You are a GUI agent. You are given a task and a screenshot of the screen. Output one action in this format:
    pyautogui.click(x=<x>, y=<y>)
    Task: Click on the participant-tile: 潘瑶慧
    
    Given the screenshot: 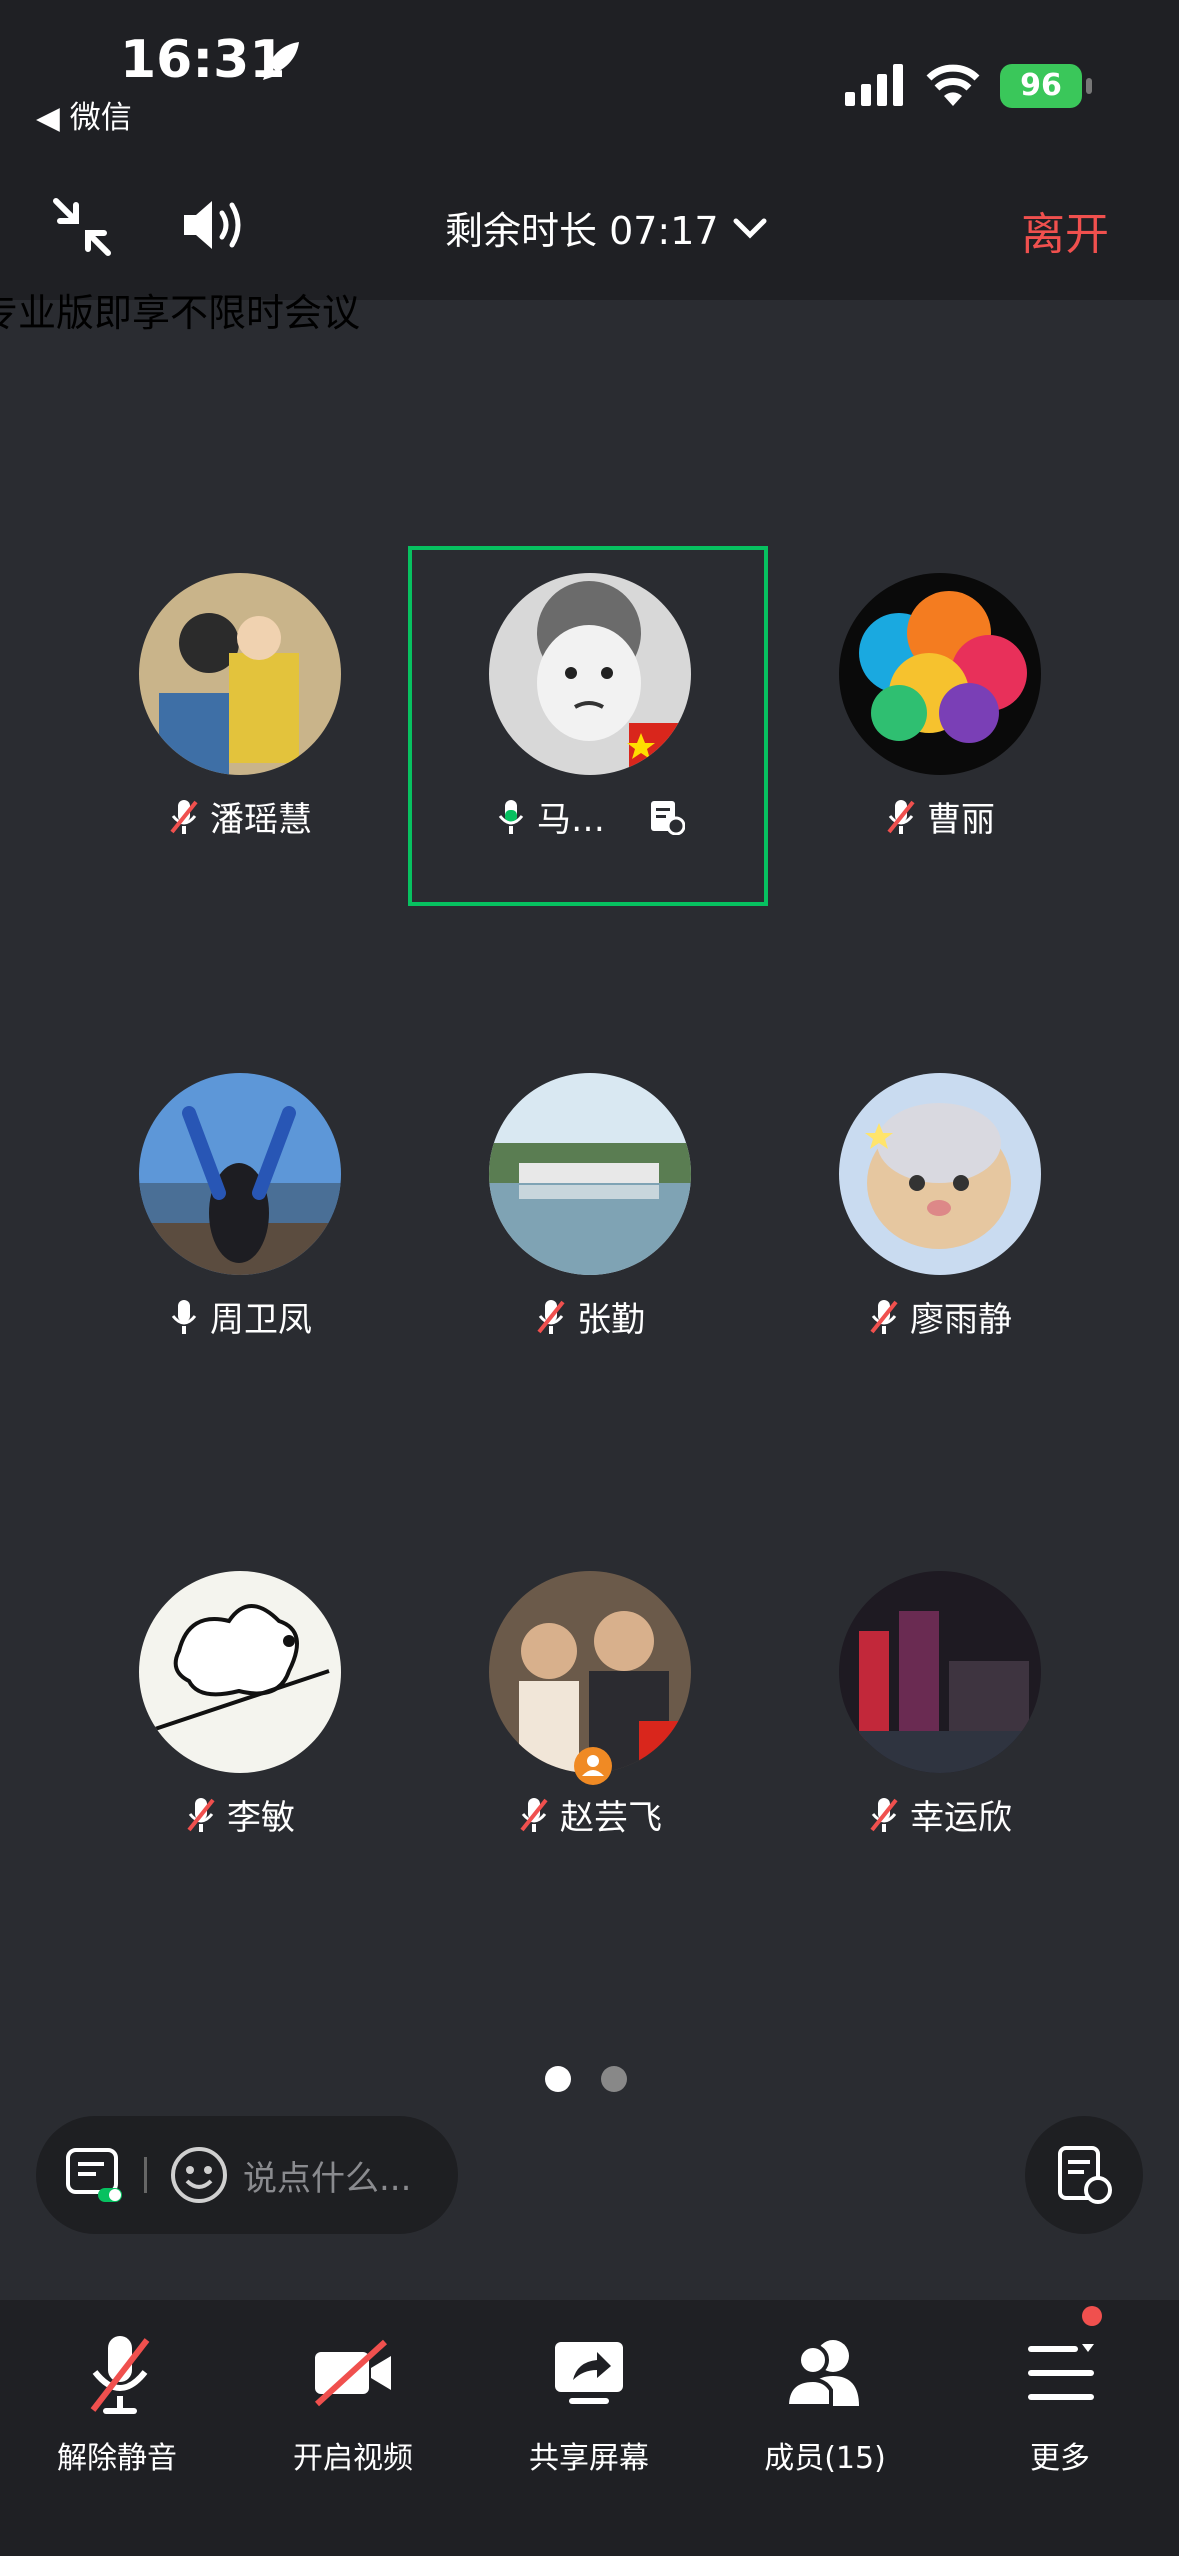 What is the action you would take?
    pyautogui.click(x=240, y=720)
    